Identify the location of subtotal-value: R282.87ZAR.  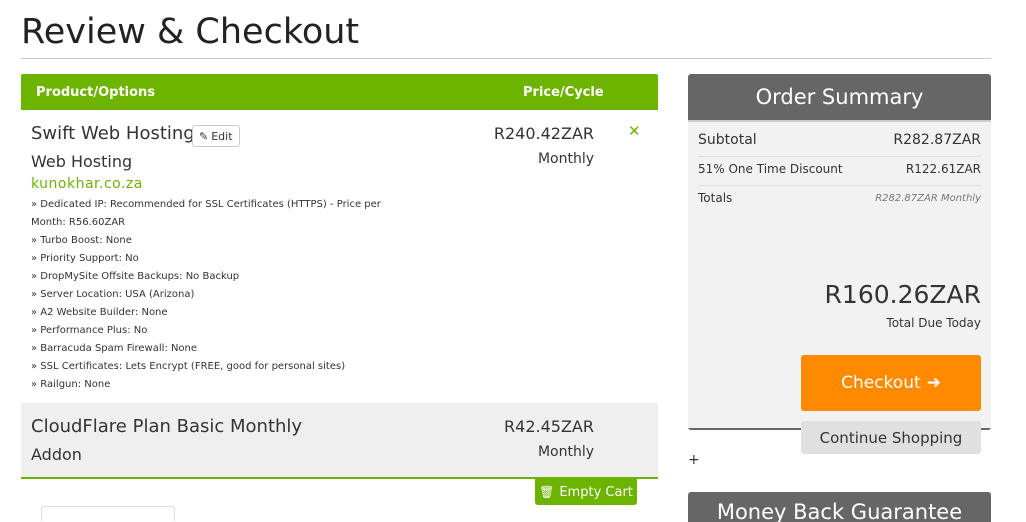
(937, 140).